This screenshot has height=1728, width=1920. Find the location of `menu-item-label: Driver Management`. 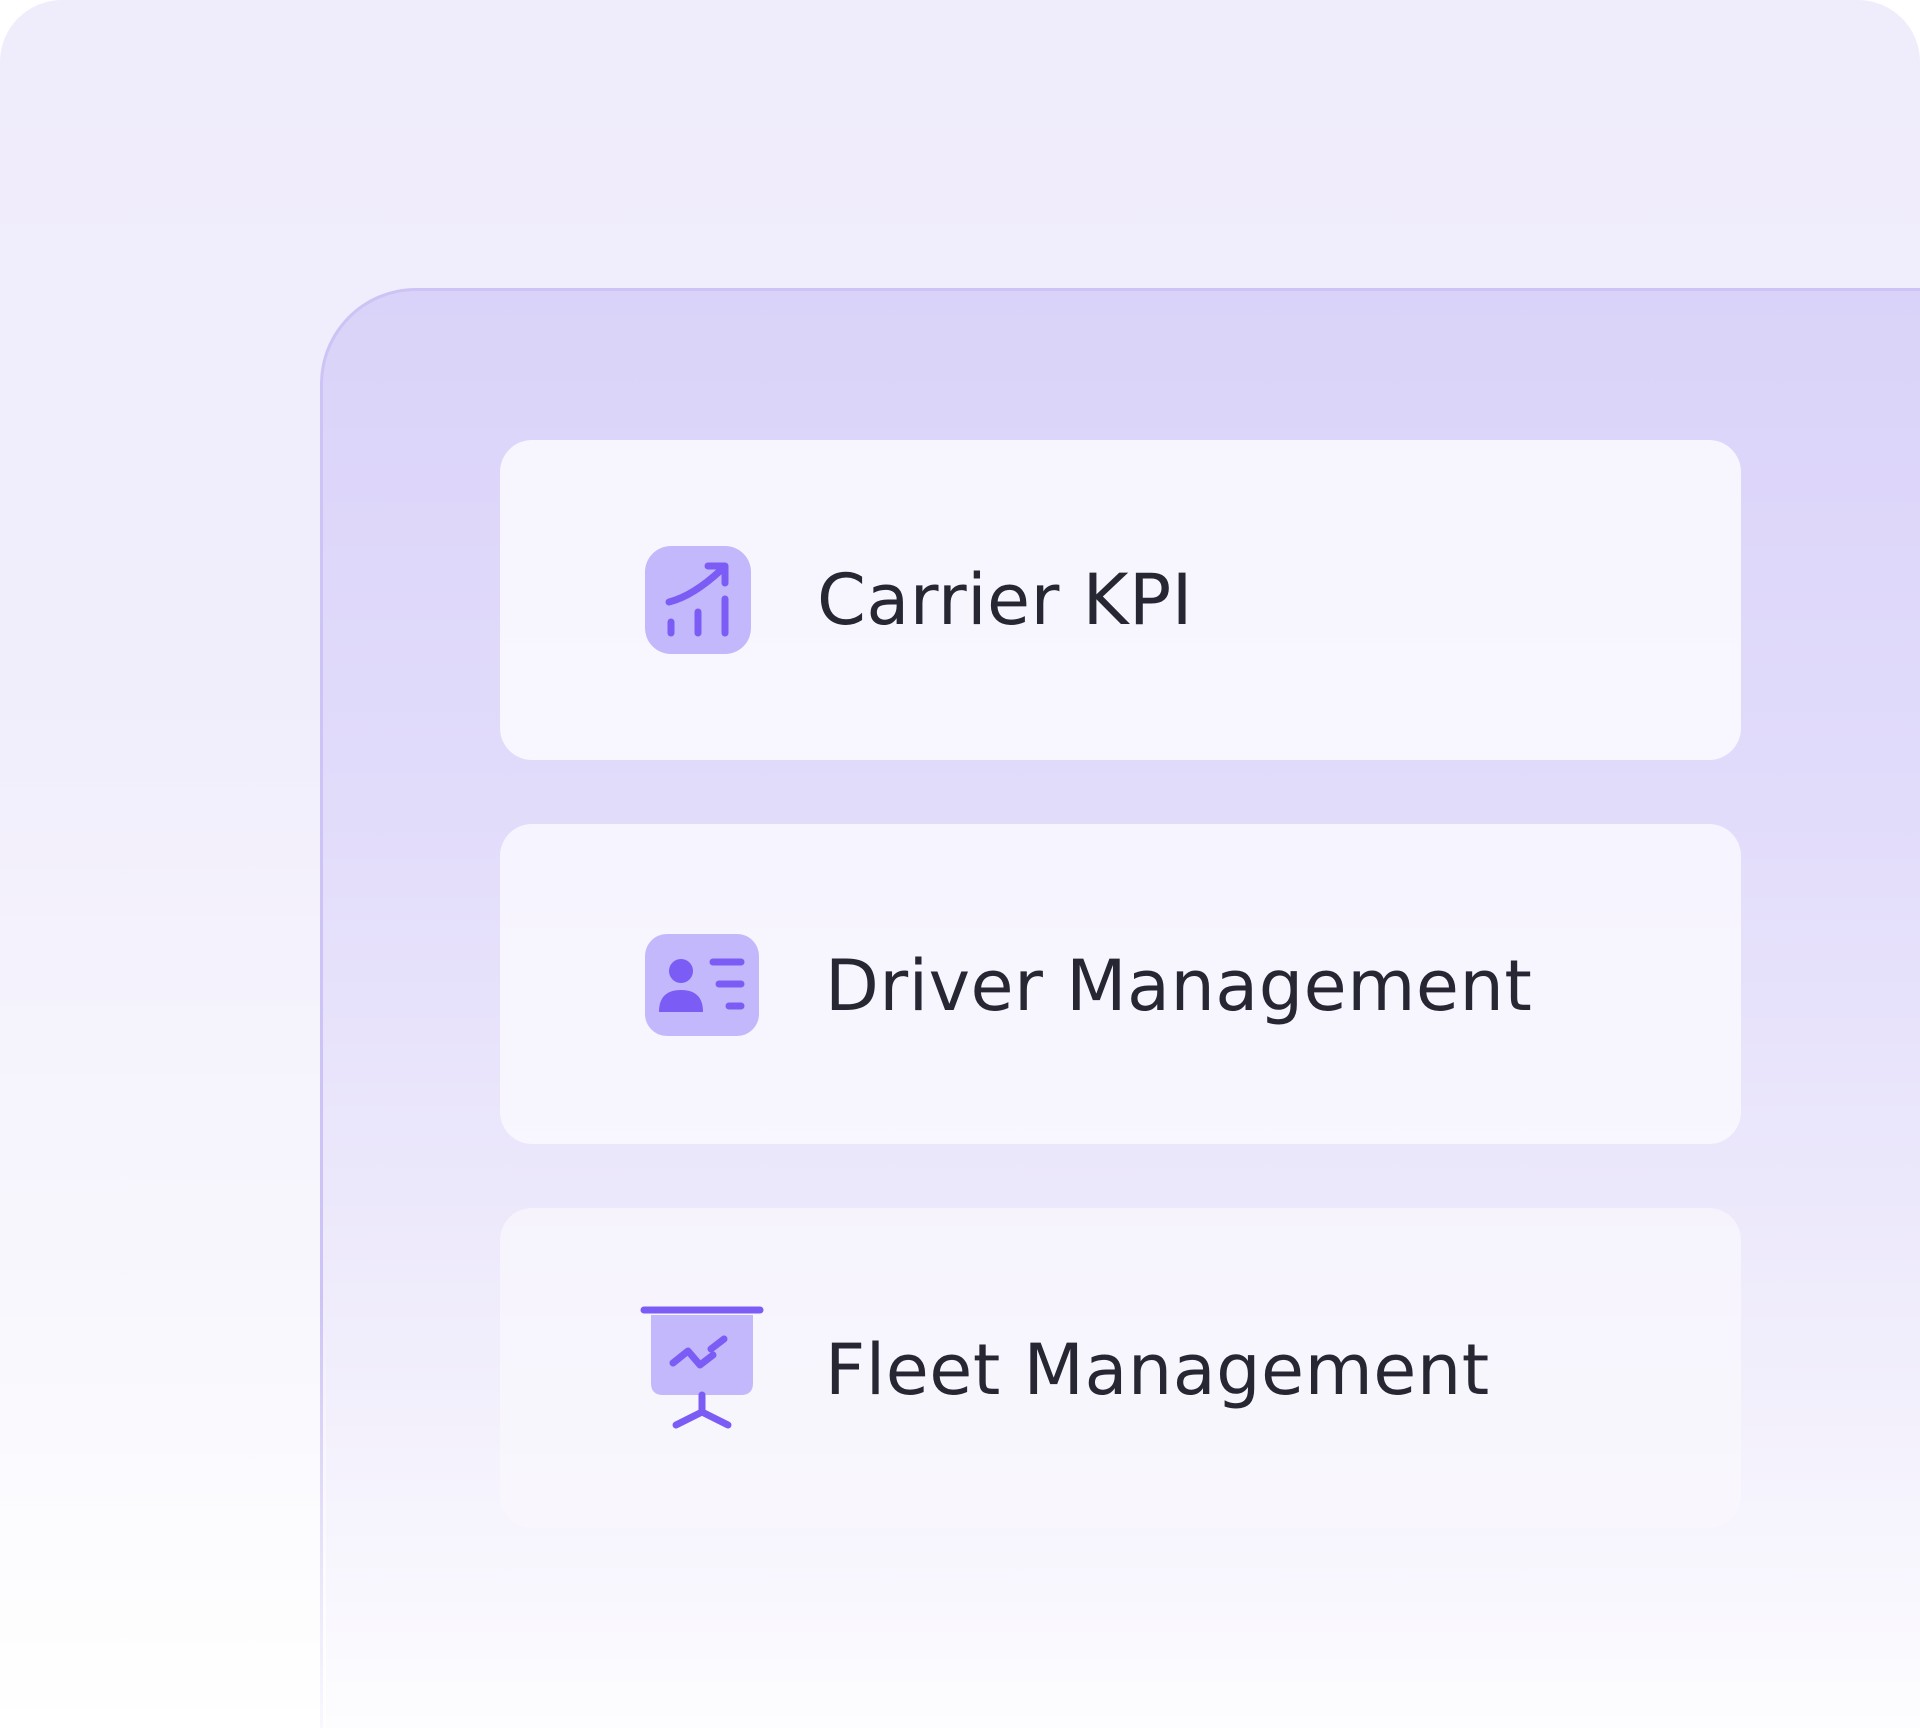

menu-item-label: Driver Management is located at coordinates (1179, 986).